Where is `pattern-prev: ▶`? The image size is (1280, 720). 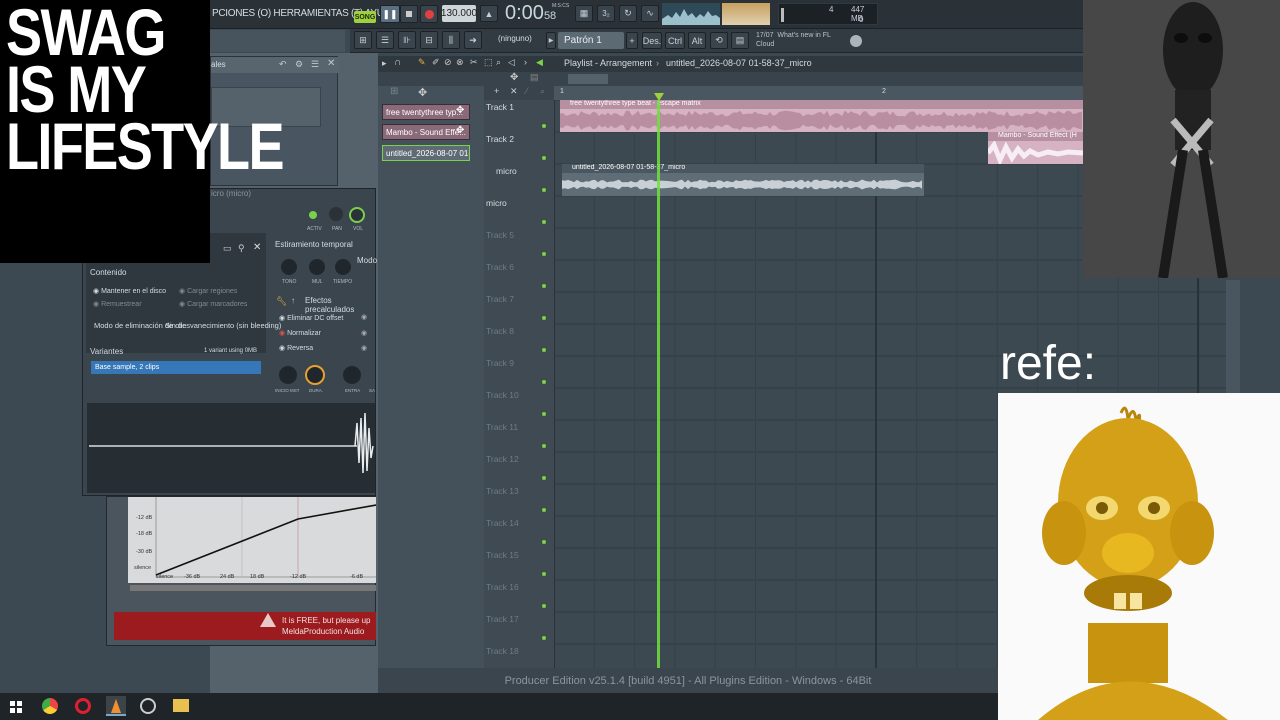
pattern-prev: ▶ is located at coordinates (551, 40).